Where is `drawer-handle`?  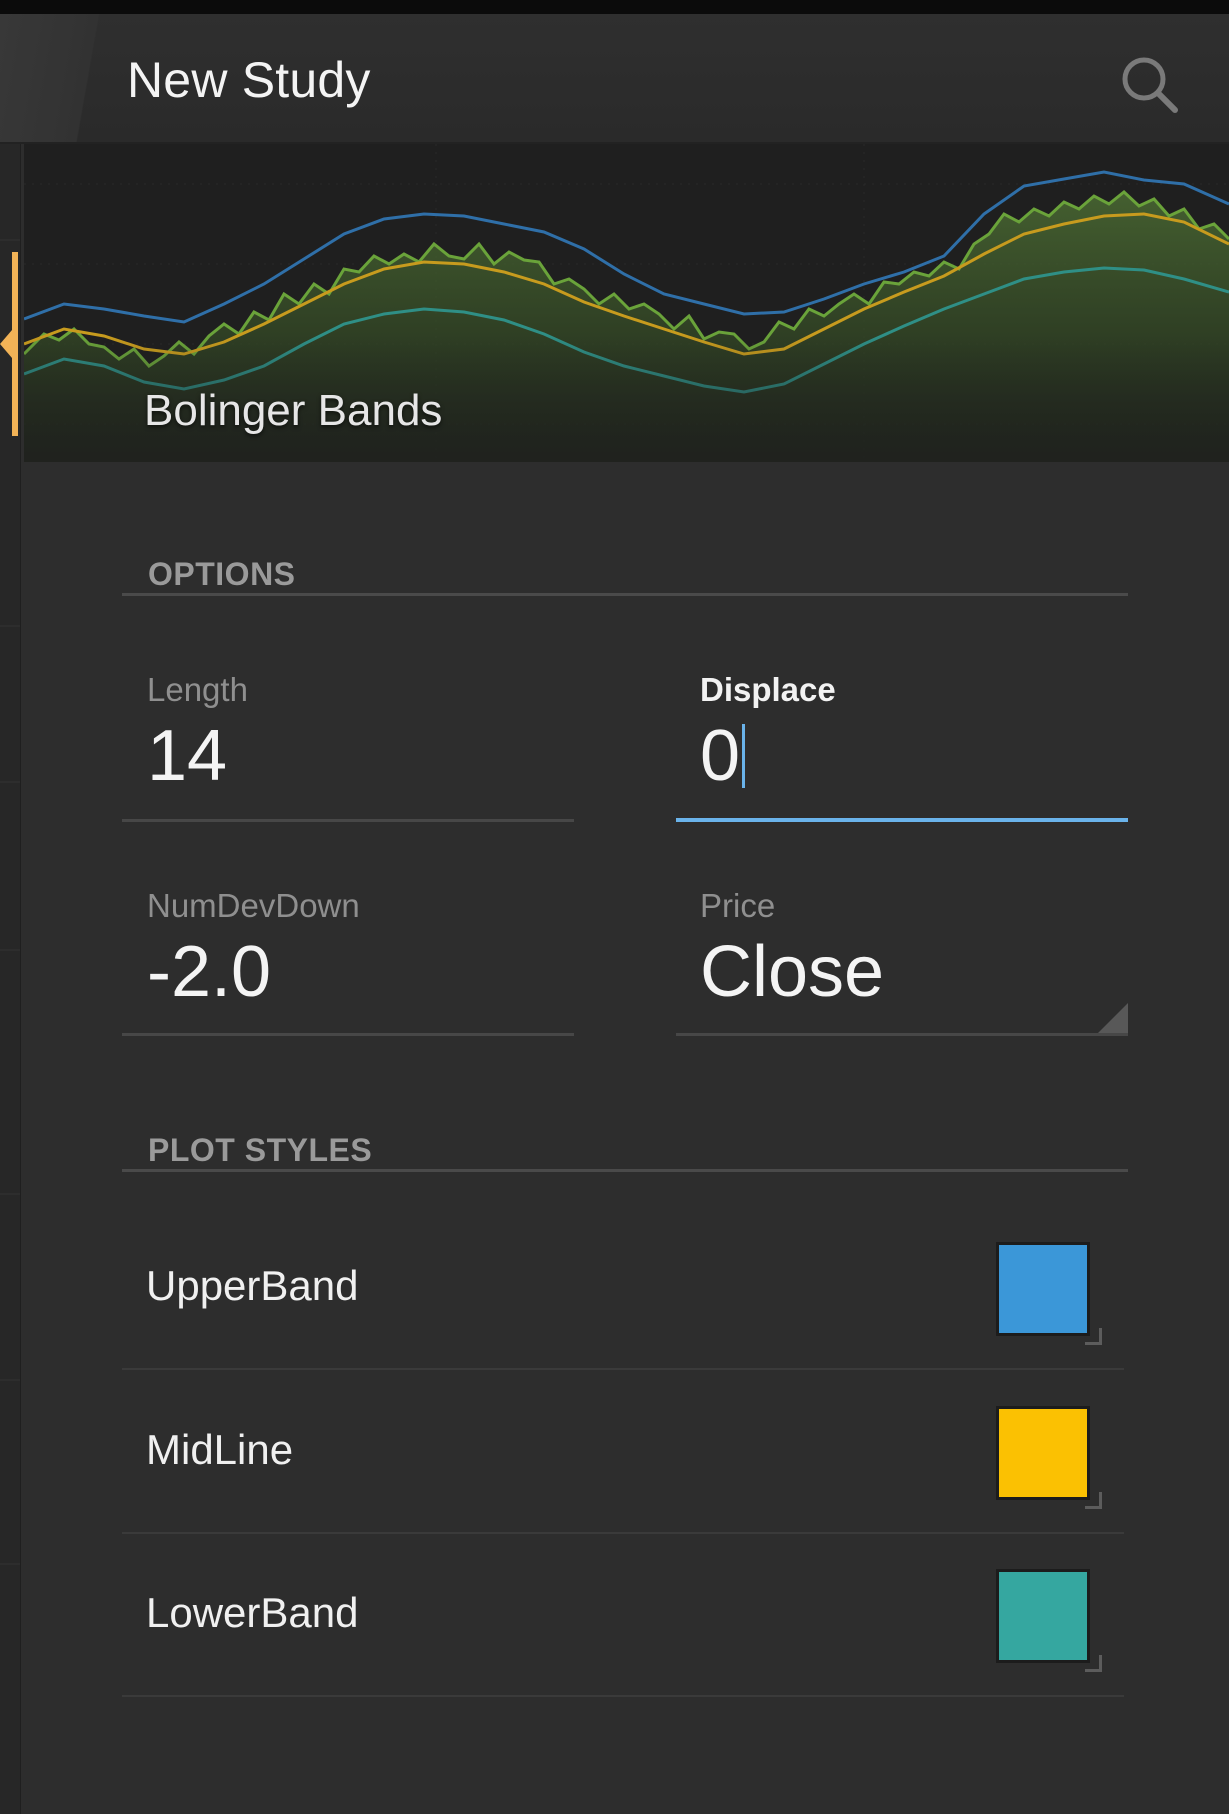
drawer-handle is located at coordinates (10, 344).